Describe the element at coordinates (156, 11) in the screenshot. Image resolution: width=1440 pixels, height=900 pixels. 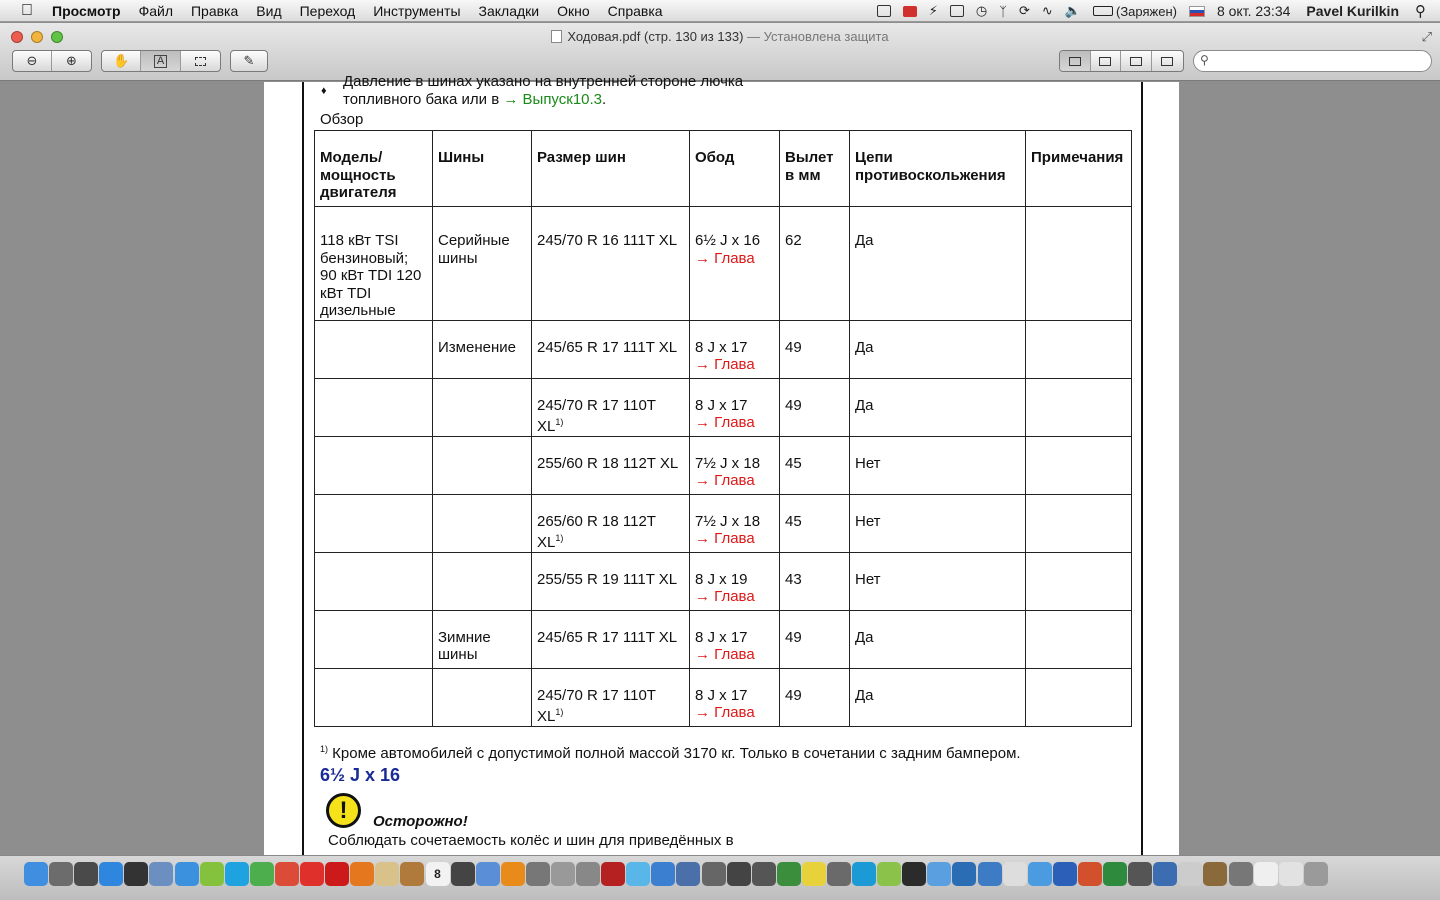
I see `menu-file: Файл` at that location.